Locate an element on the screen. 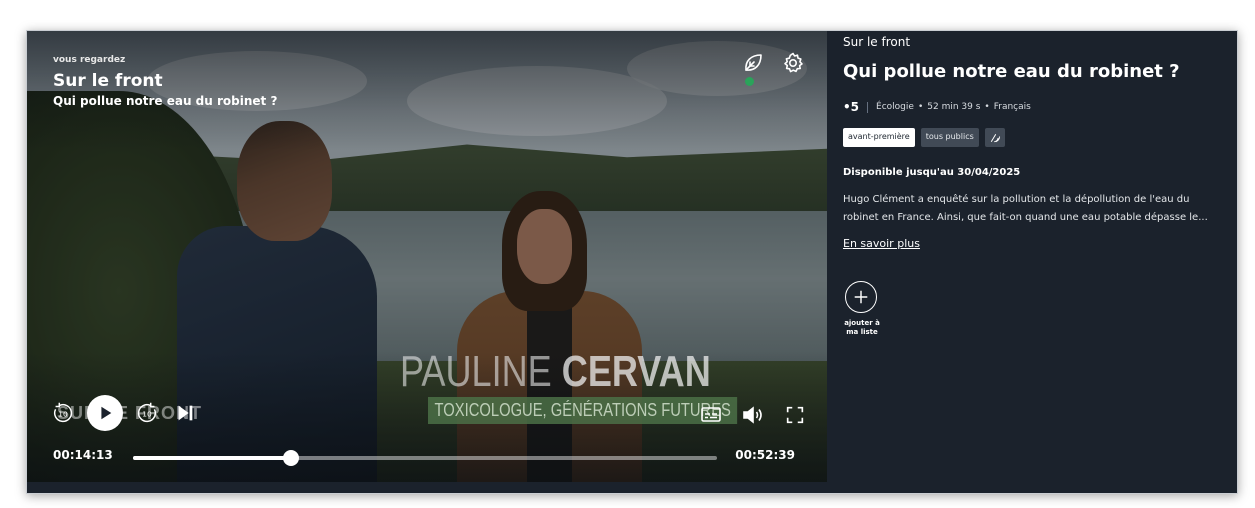 The height and width of the screenshot is (508, 1255). playback-controls: 10 10 is located at coordinates (124, 413).